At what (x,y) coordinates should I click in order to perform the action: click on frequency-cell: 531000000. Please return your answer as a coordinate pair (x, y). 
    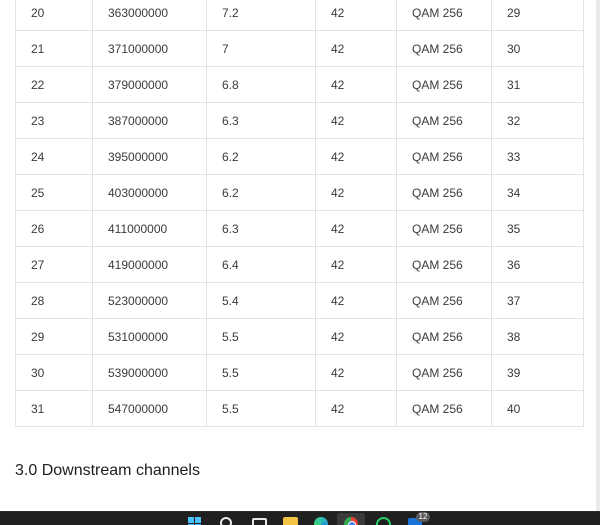
    Looking at the image, I should click on (149, 336).